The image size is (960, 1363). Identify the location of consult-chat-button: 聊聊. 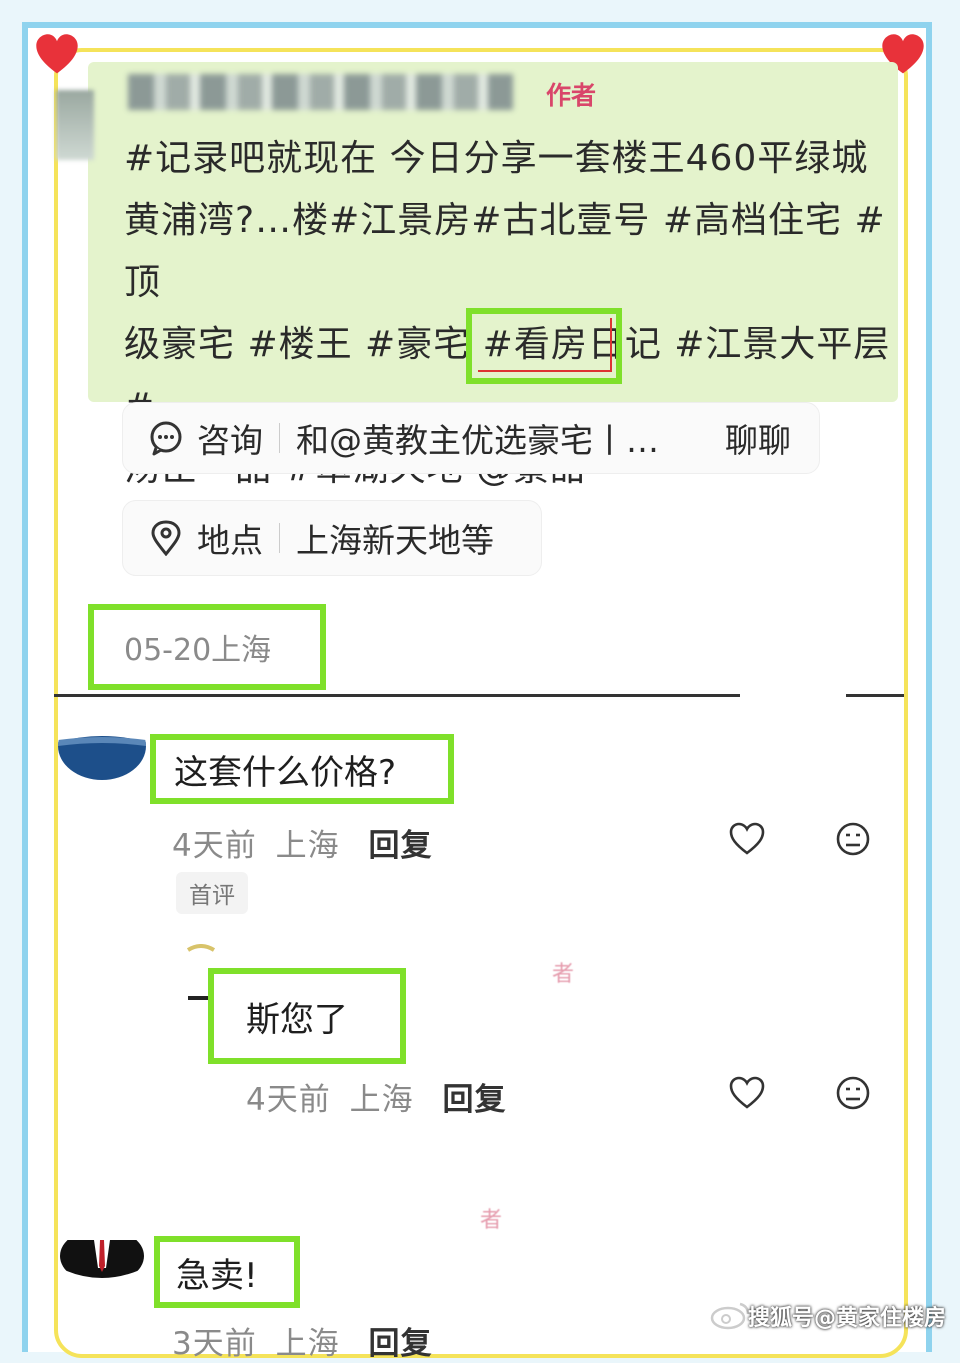
(758, 438).